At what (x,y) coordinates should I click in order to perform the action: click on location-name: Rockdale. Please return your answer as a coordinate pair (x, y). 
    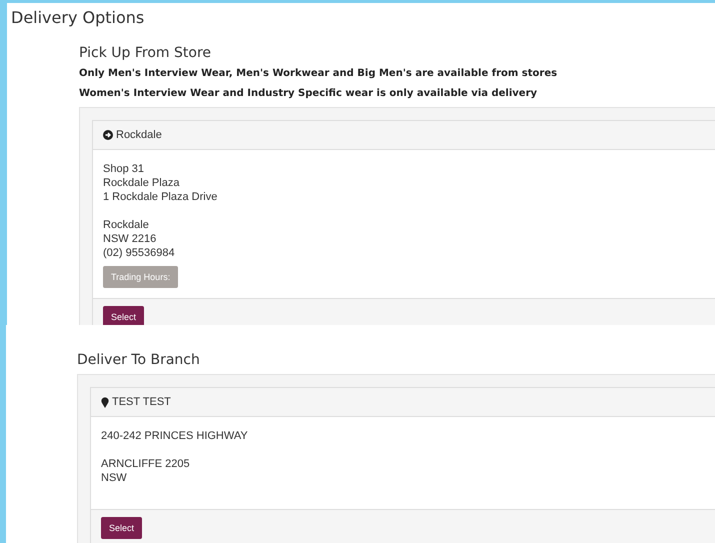
    Looking at the image, I should click on (139, 135).